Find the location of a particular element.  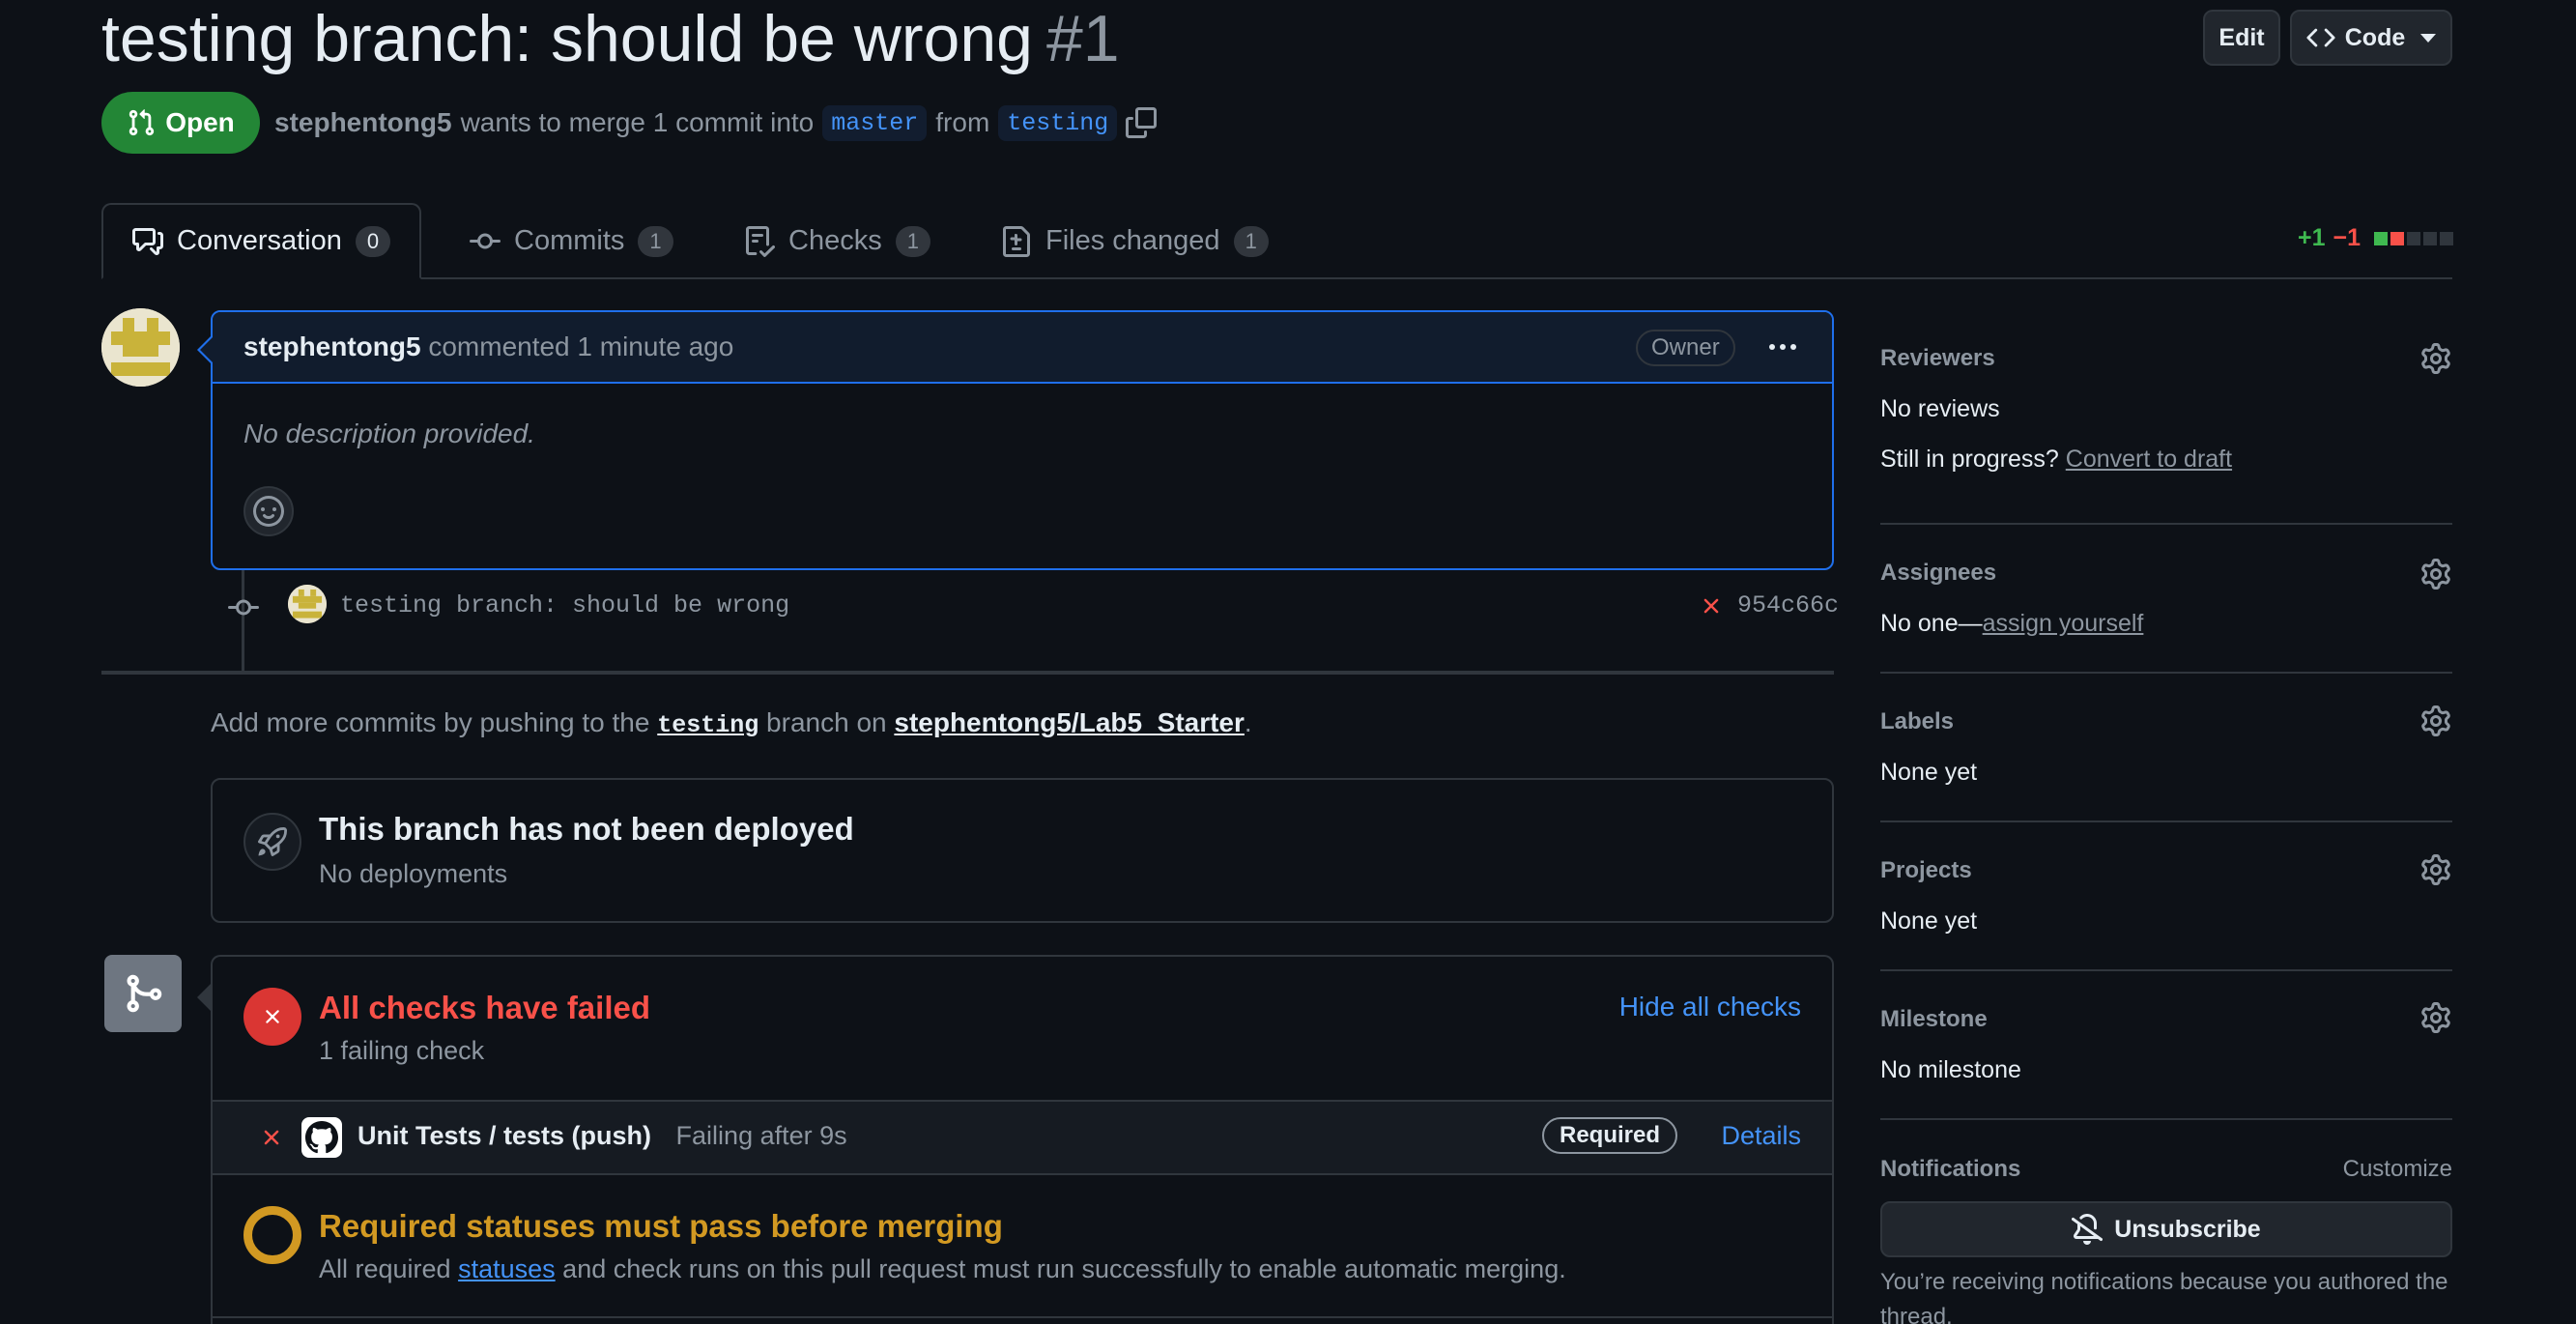

draft-prefix: Still in progress? is located at coordinates (1970, 460).